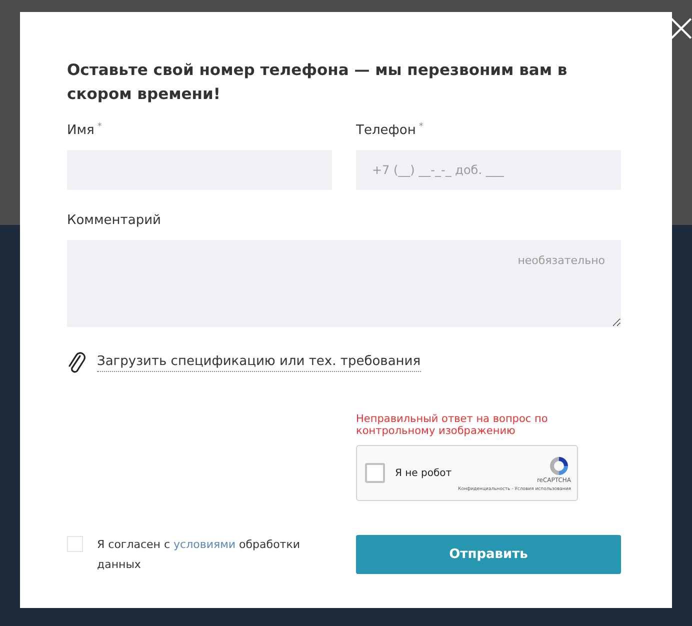 This screenshot has height=626, width=692. I want to click on error-message: Неправильный ответ на вопрос по контрольному изображению, so click(452, 425).